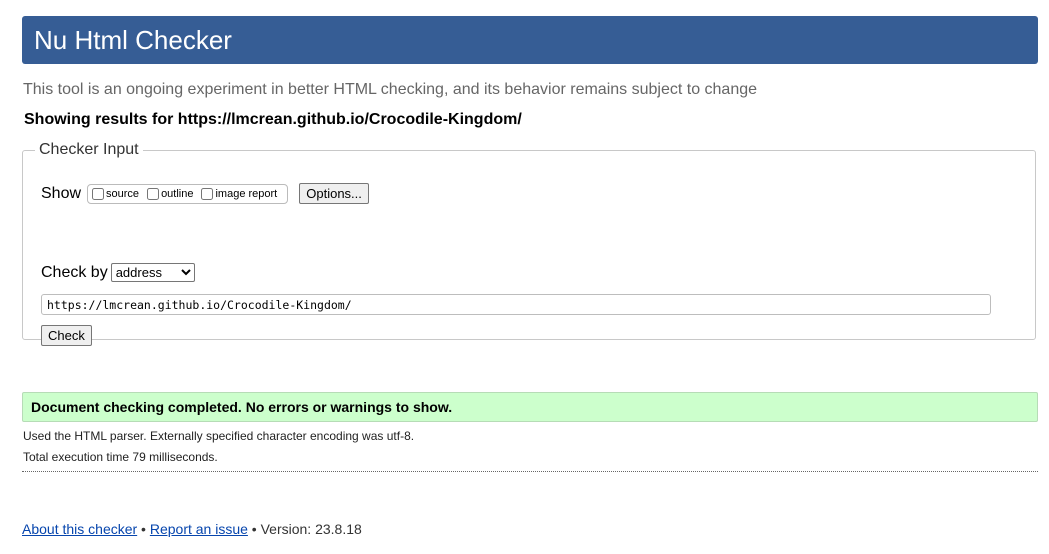  What do you see at coordinates (177, 193) in the screenshot?
I see `show-outline-label: outline` at bounding box center [177, 193].